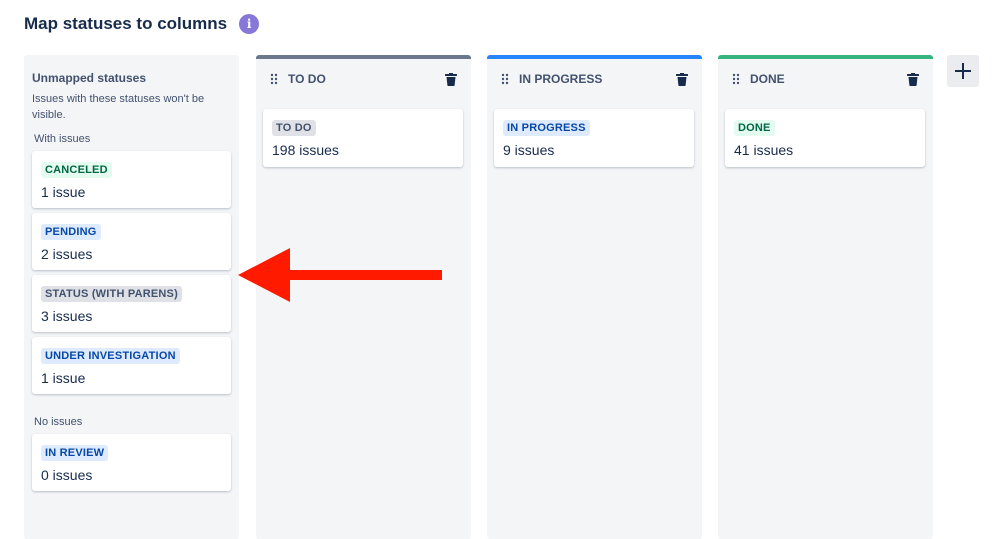 The image size is (999, 539). I want to click on status-card-in-progress: IN PROGRESS 9 issues, so click(594, 138).